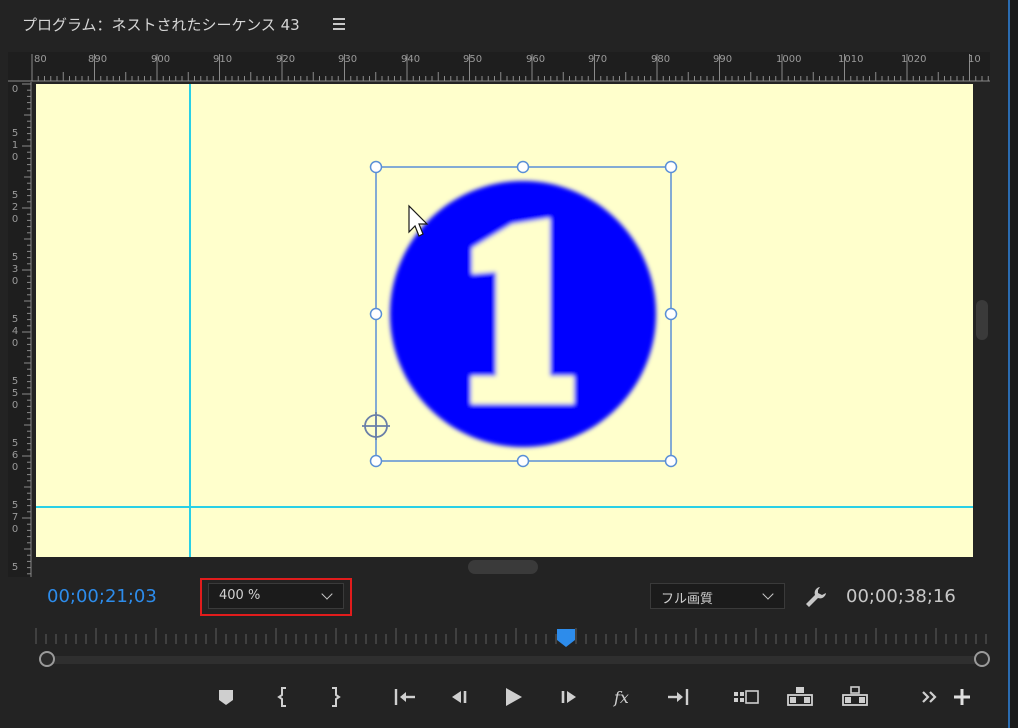 The height and width of the screenshot is (728, 1018). Describe the element at coordinates (1013, 364) in the screenshot. I see `panel-border` at that location.